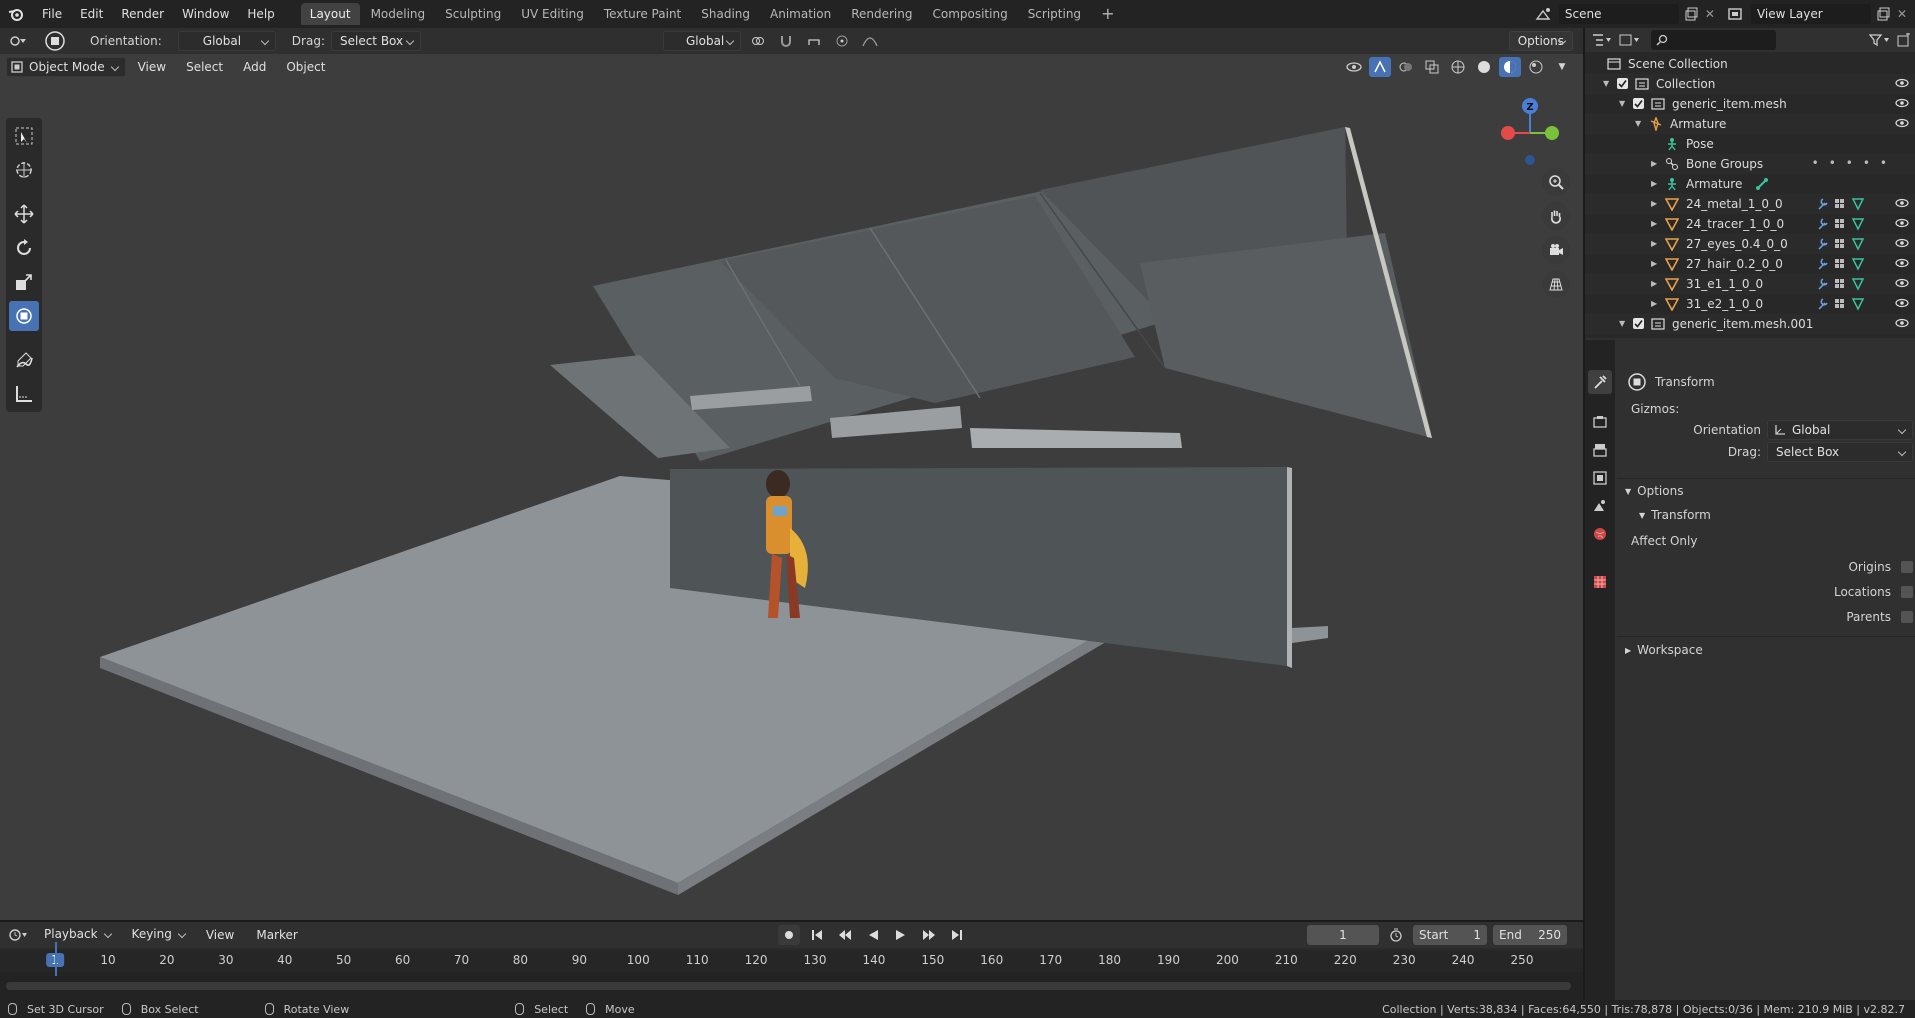 This screenshot has width=1915, height=1018. What do you see at coordinates (1710, 14) in the screenshot?
I see `delete-scene-icon: ✕` at bounding box center [1710, 14].